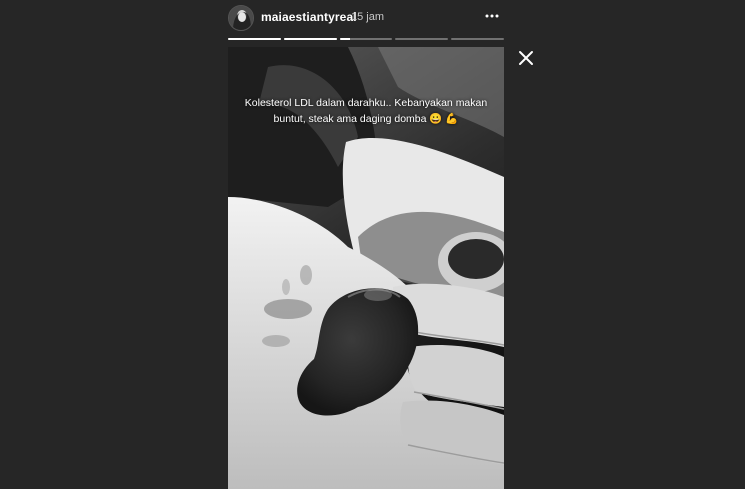 The height and width of the screenshot is (489, 745). I want to click on close-button, so click(526, 58).